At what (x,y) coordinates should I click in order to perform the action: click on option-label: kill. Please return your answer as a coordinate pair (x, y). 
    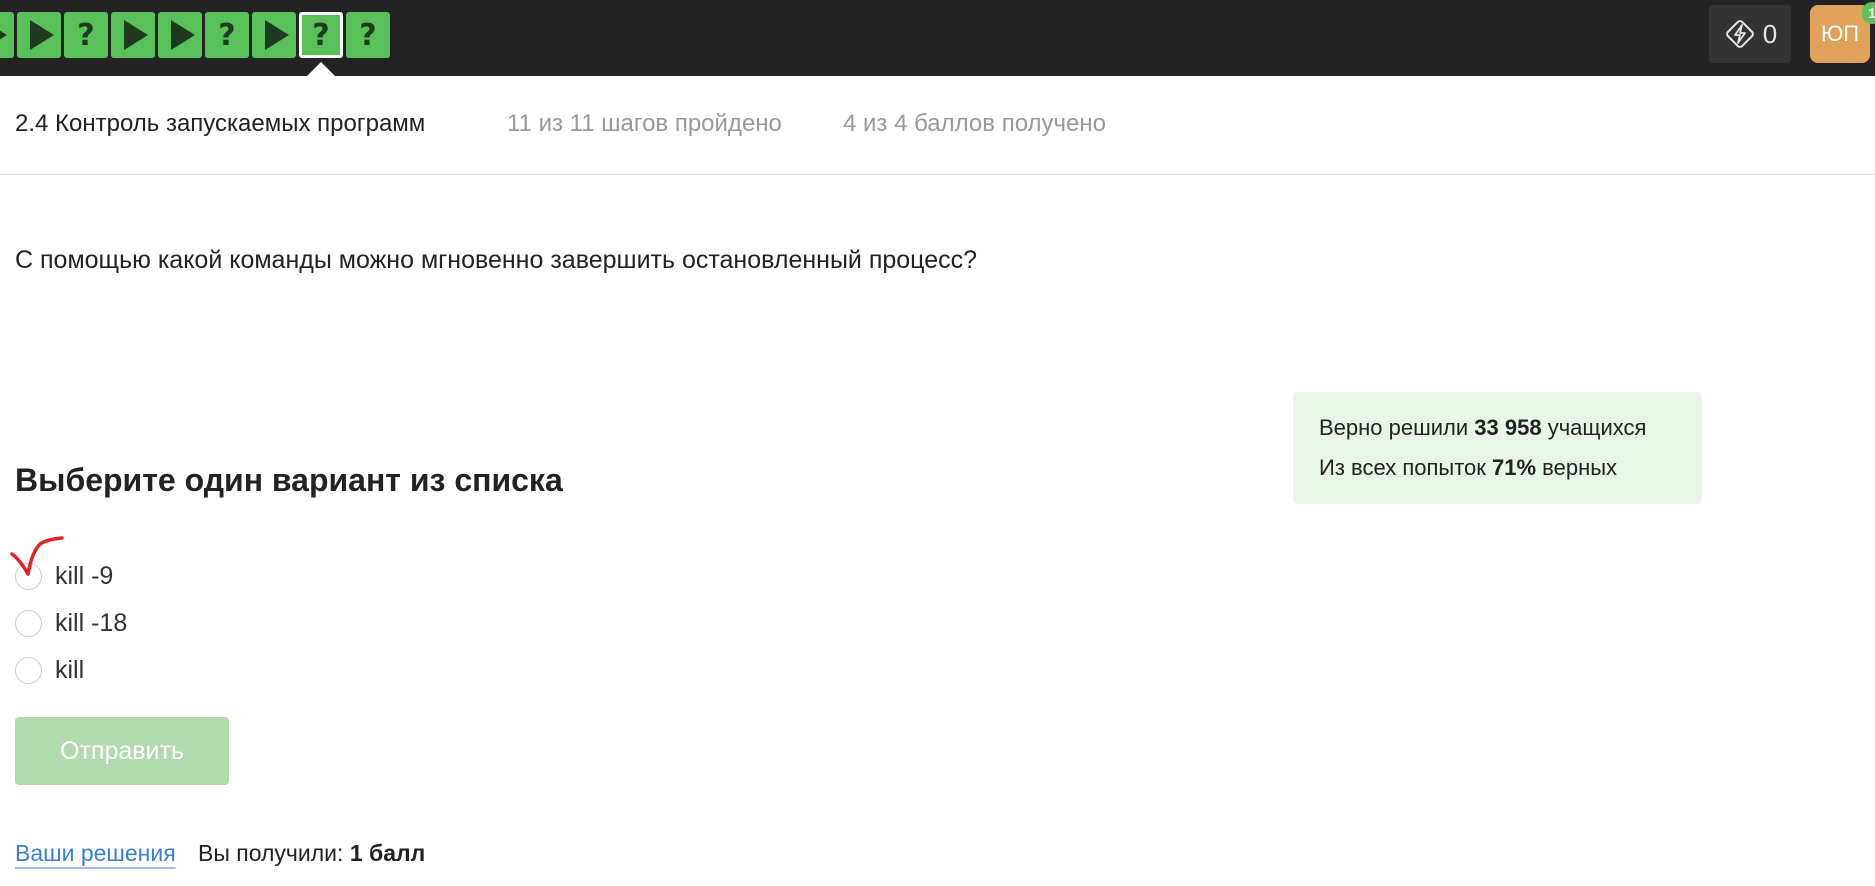
    Looking at the image, I should click on (69, 670).